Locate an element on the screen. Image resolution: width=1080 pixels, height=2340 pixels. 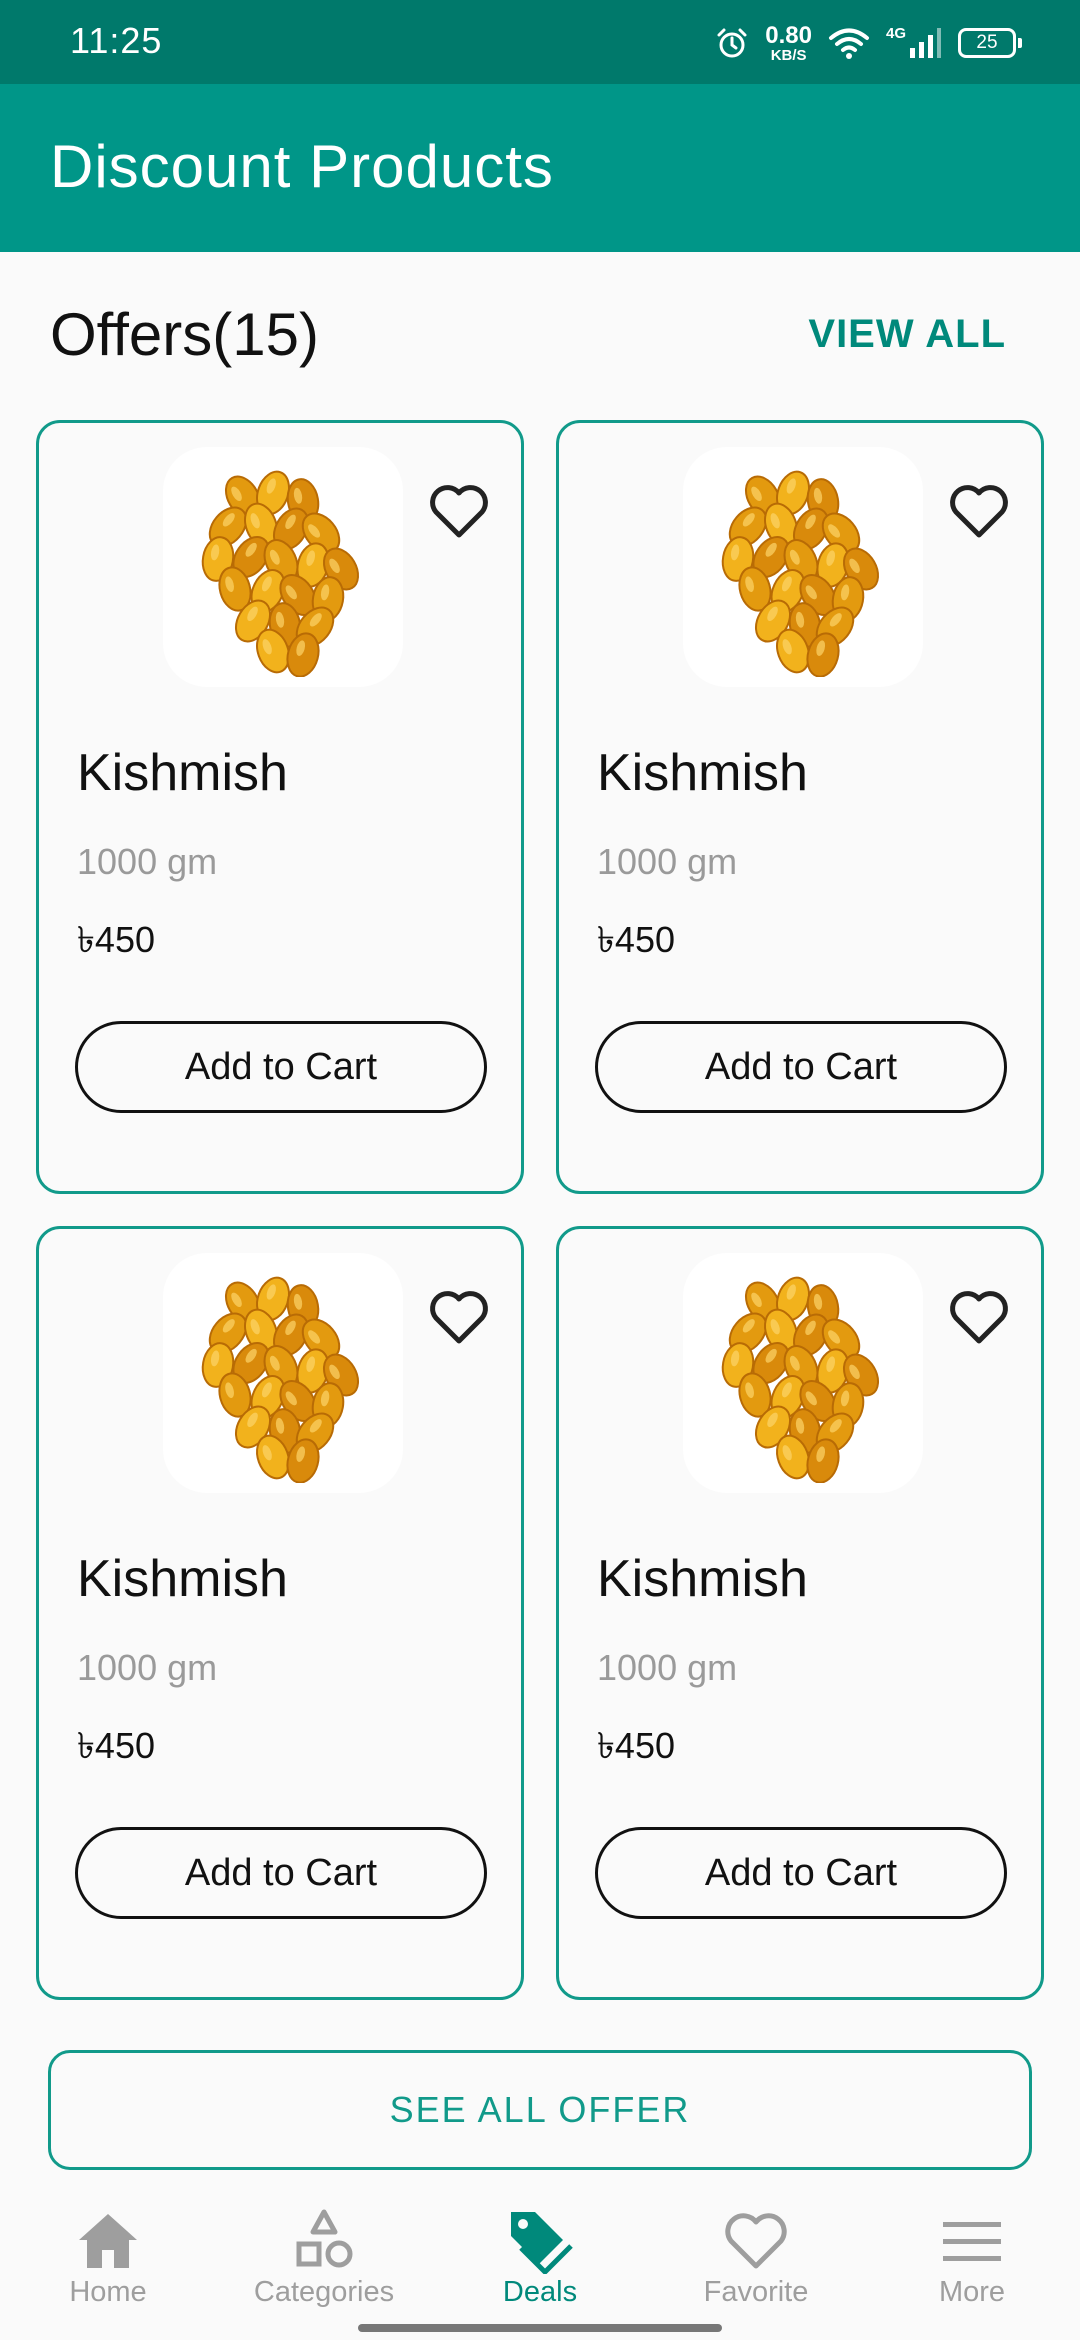
battery-icon: 25 is located at coordinates (990, 43).